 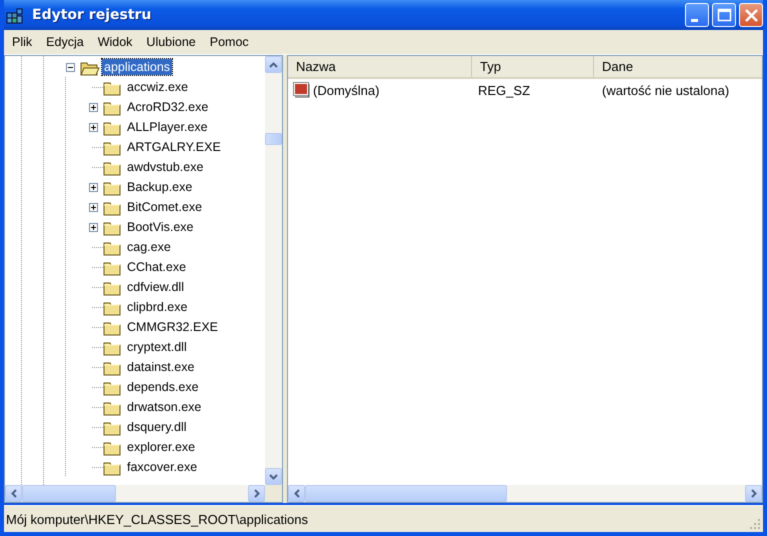 What do you see at coordinates (157, 307) in the screenshot?
I see `tree-item: clipbrd.exe` at bounding box center [157, 307].